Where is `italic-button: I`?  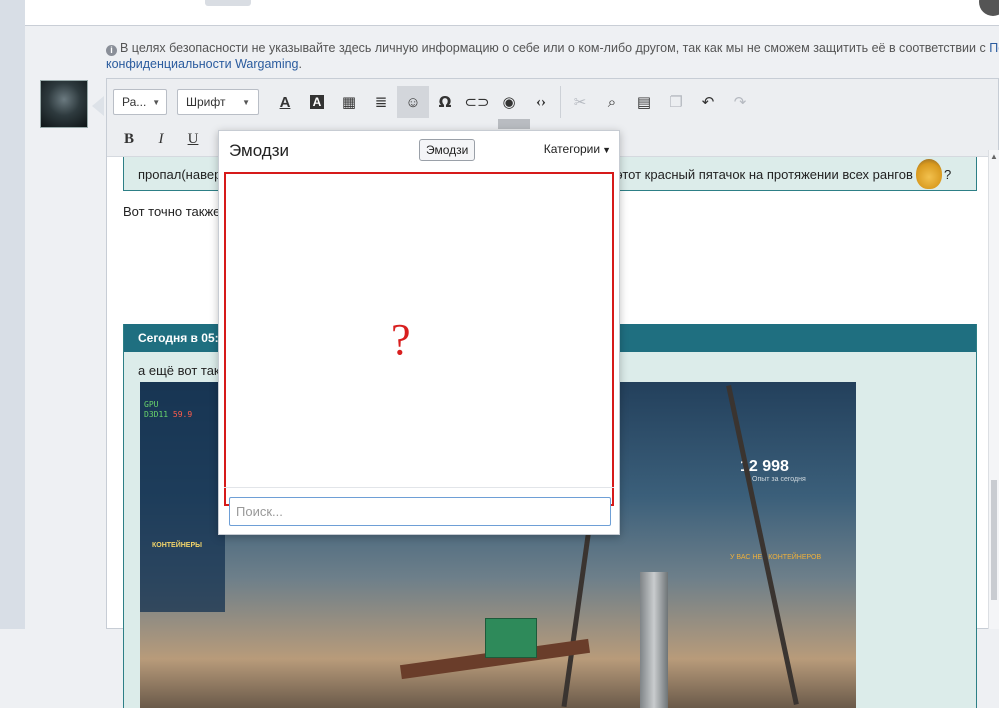 italic-button: I is located at coordinates (161, 139).